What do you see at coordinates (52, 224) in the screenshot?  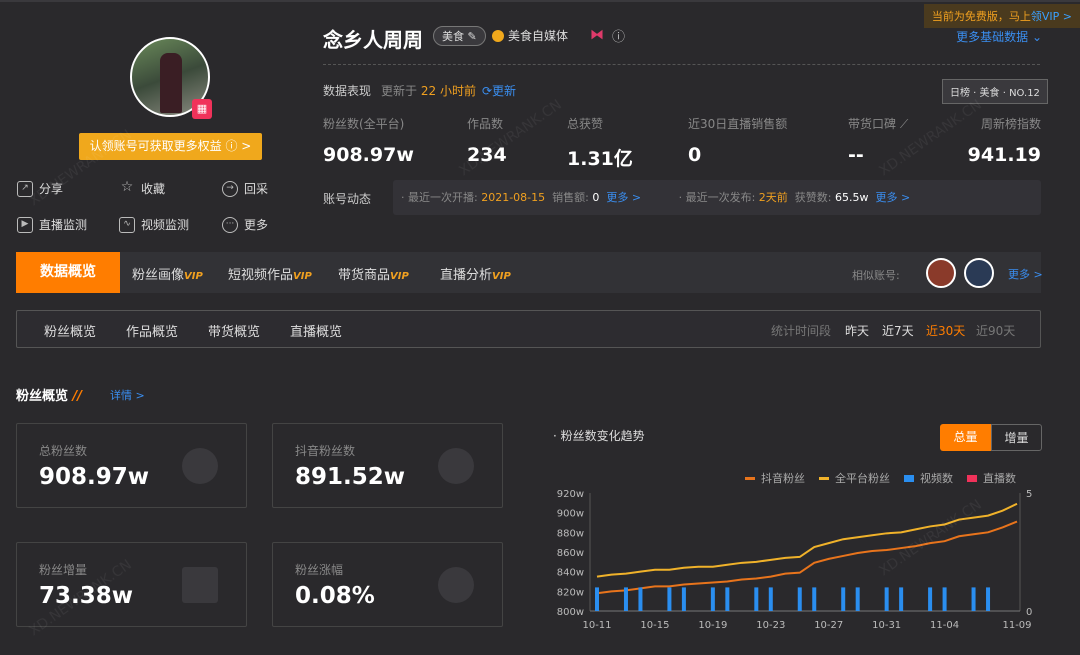 I see `live-monitor-button: ▶ 直播监测` at bounding box center [52, 224].